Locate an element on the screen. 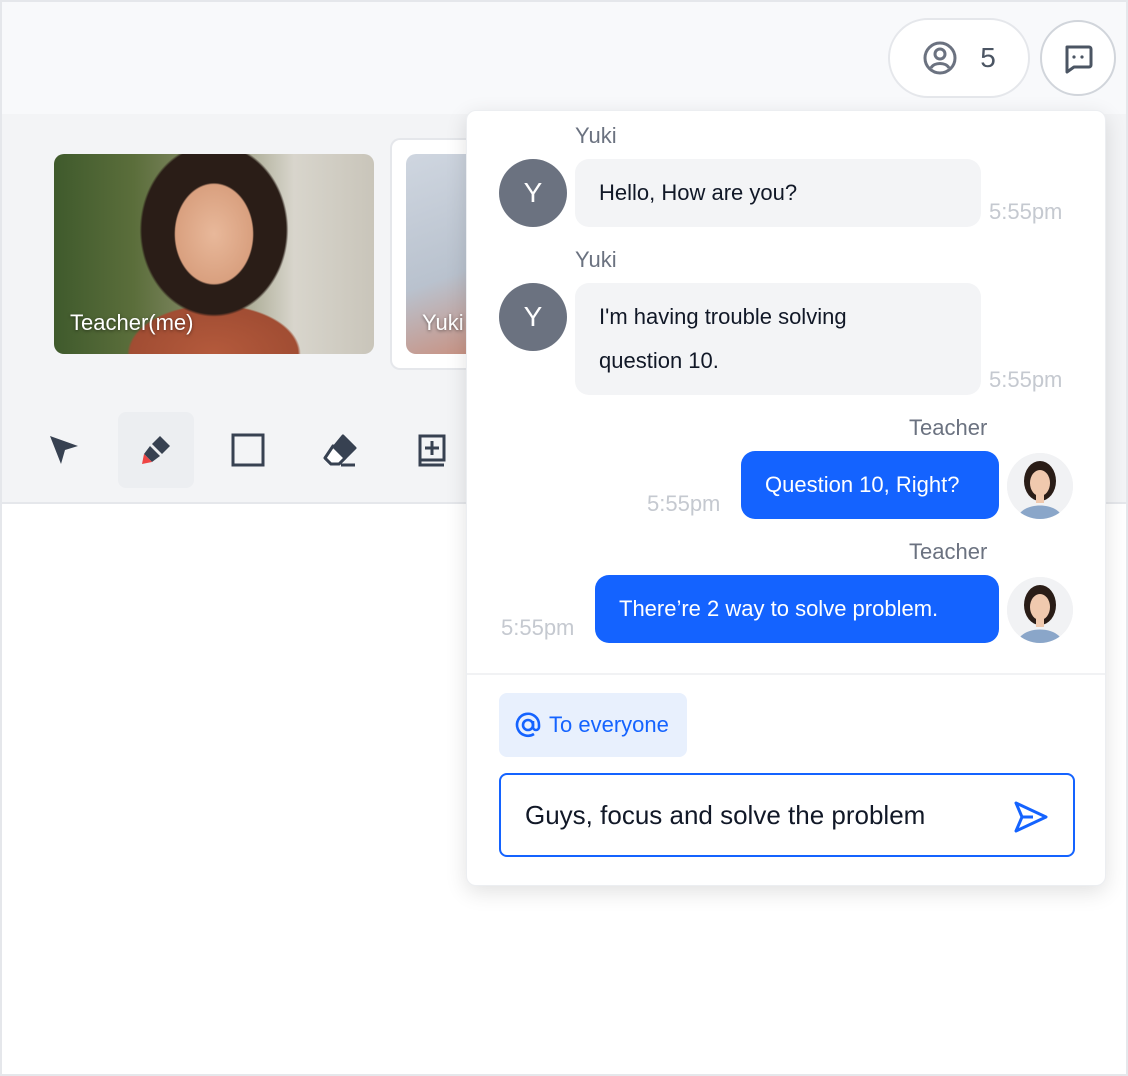 The width and height of the screenshot is (1128, 1076). message-text-line: question 10. is located at coordinates (659, 360).